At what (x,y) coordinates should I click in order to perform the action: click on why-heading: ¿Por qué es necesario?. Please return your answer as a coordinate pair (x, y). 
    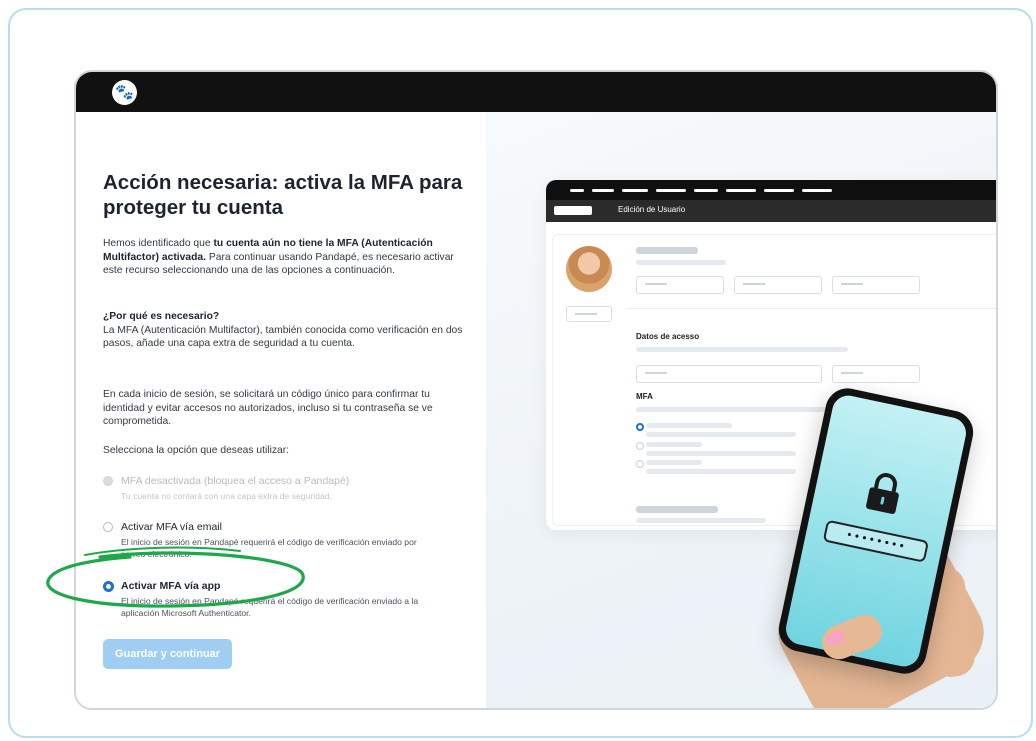
    Looking at the image, I should click on (161, 316).